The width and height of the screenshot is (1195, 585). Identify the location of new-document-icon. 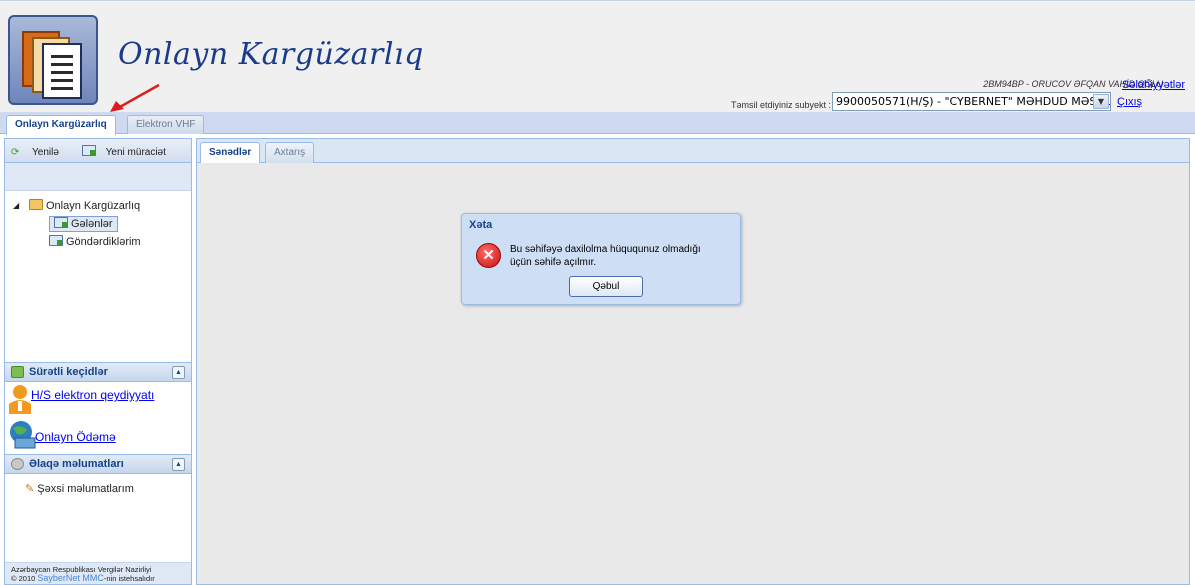
(88, 150).